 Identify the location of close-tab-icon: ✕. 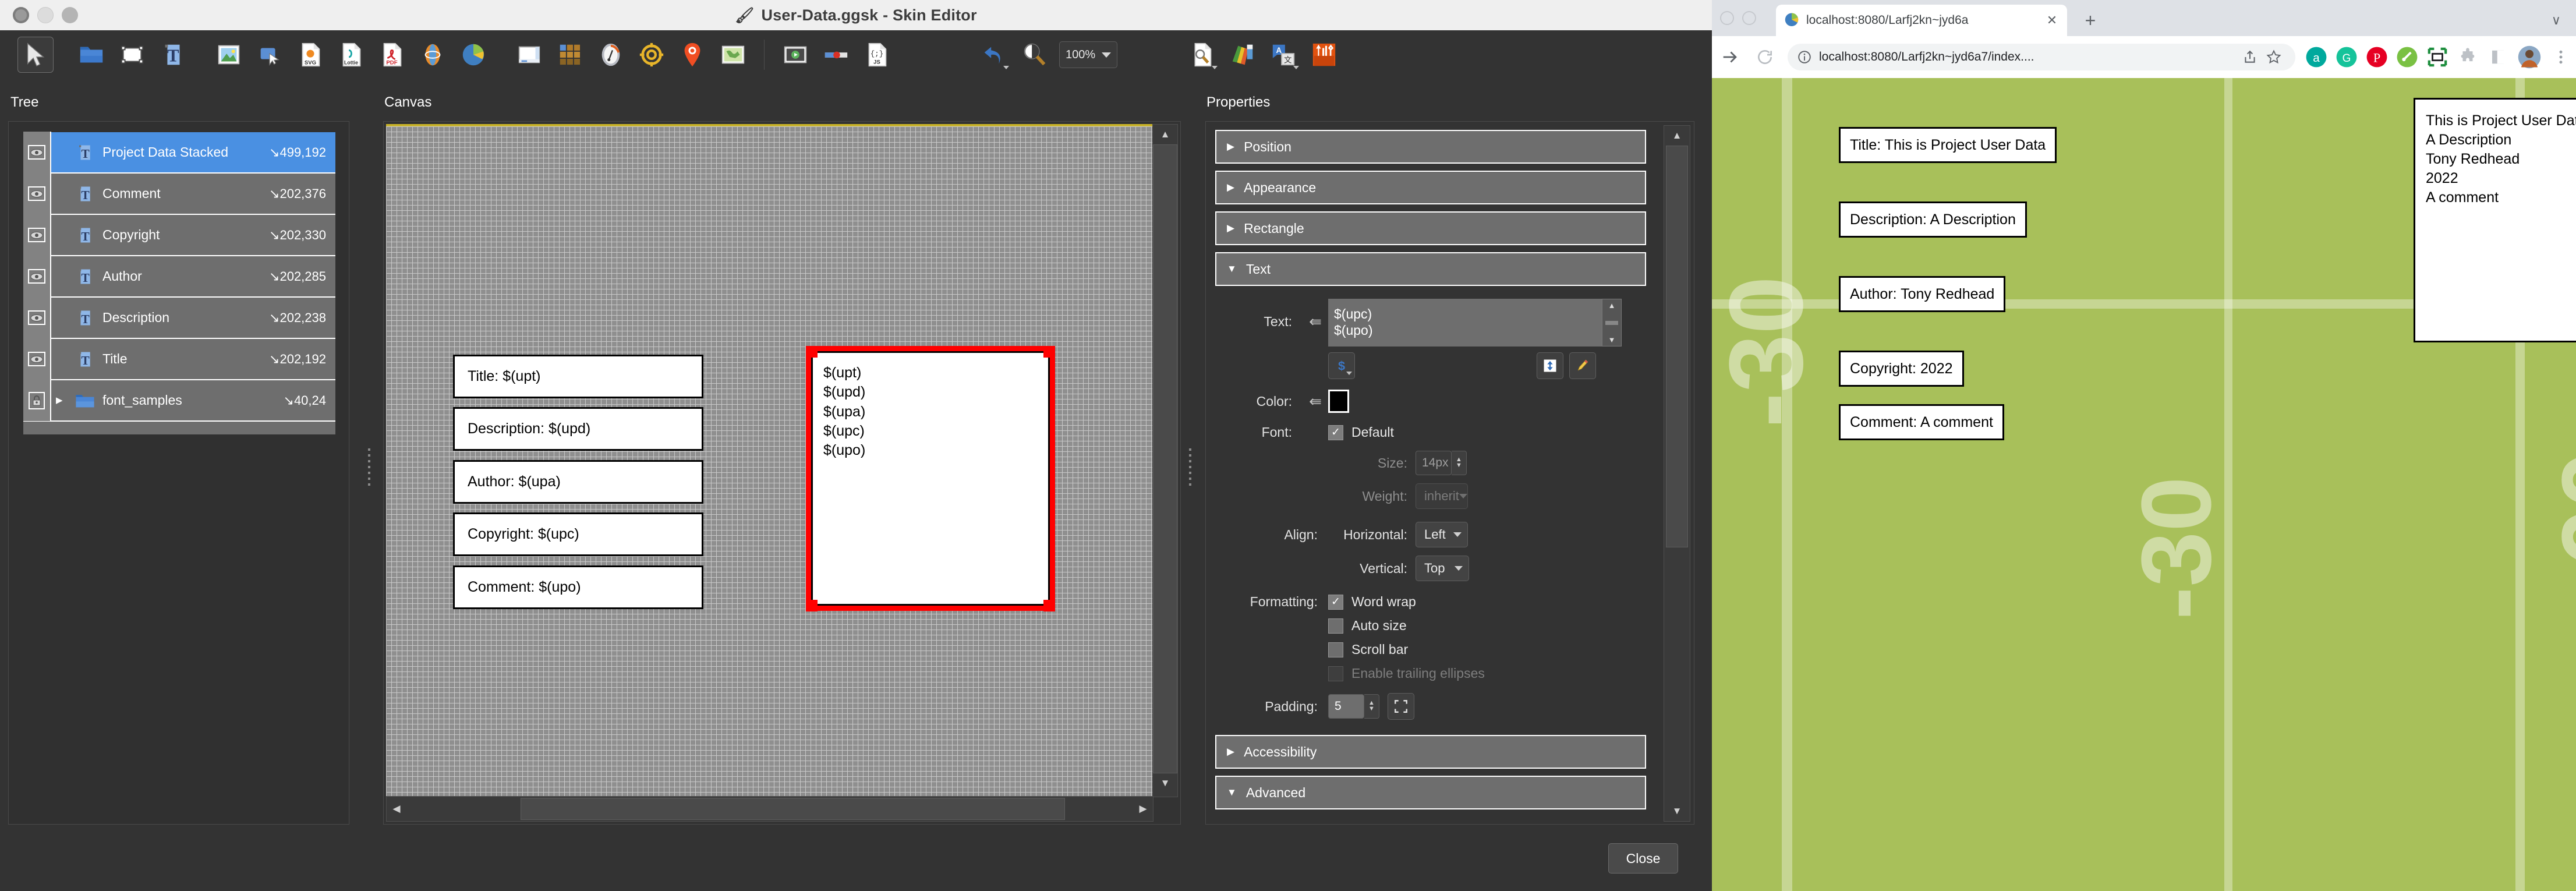
(2052, 20).